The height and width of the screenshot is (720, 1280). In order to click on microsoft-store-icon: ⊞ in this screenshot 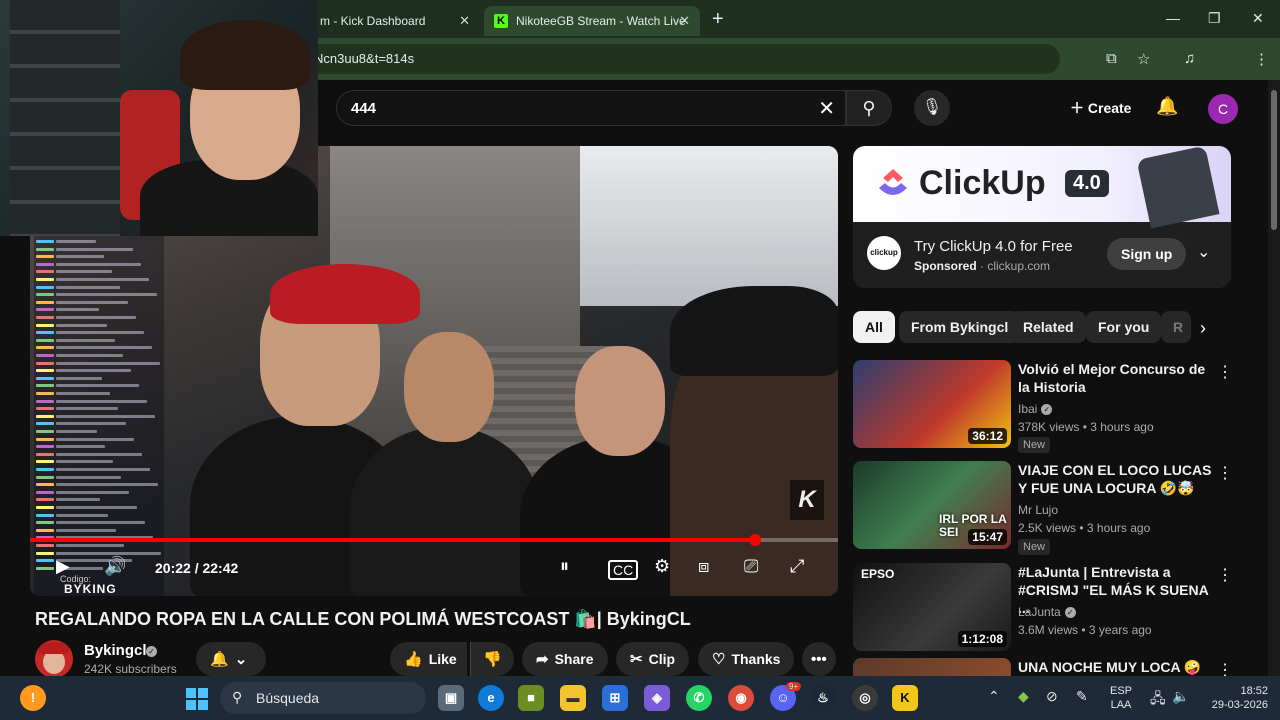, I will do `click(615, 698)`.